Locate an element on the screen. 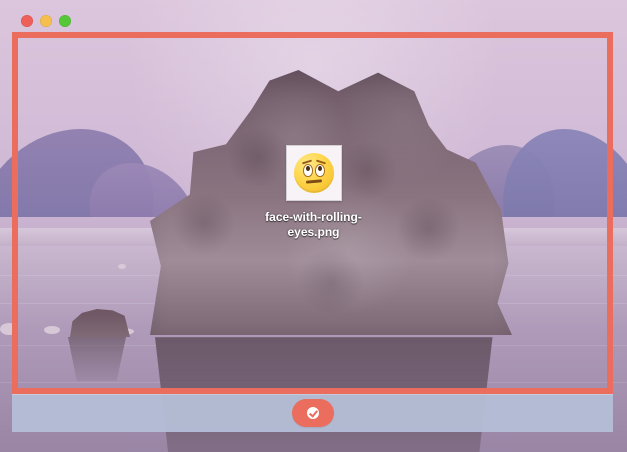 This screenshot has width=627, height=452. right-pupil-shape is located at coordinates (319, 168).